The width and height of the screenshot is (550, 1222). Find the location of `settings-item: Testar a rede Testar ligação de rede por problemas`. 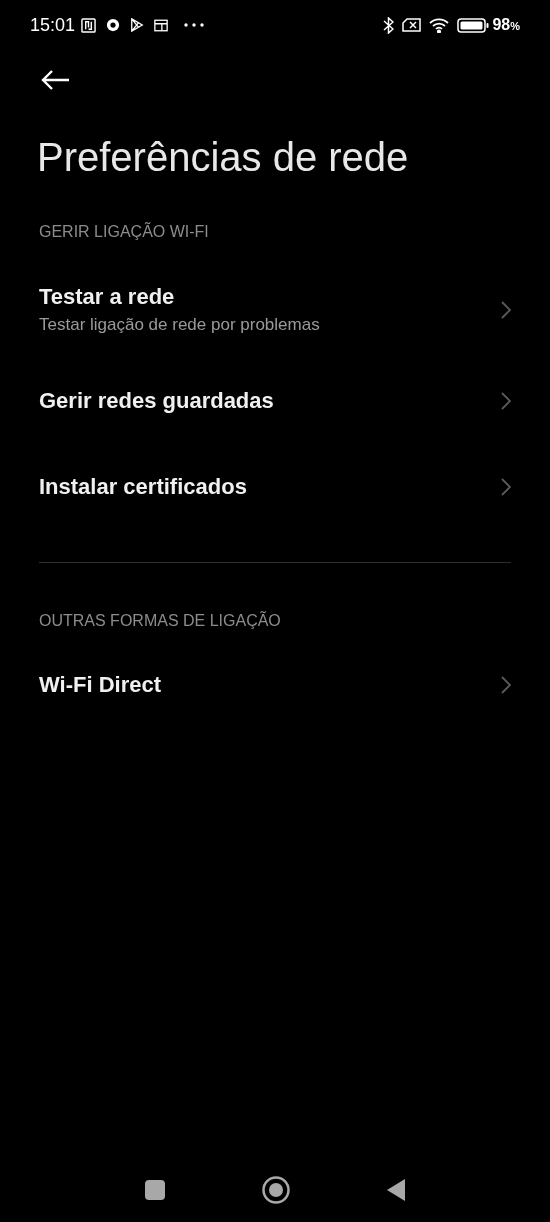

settings-item: Testar a rede Testar ligação de rede por problemas is located at coordinates (275, 310).